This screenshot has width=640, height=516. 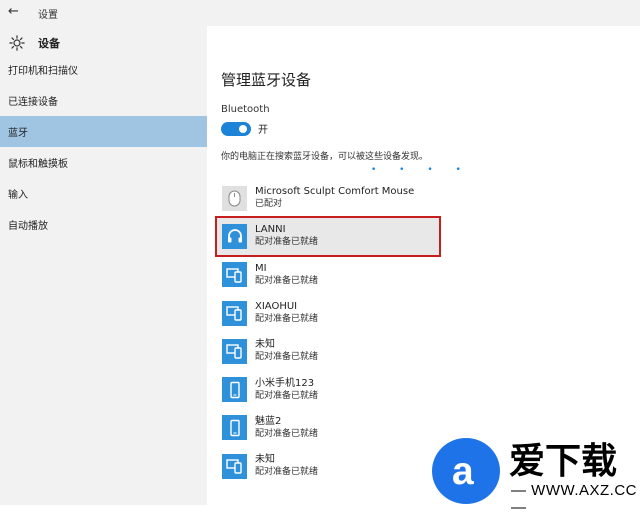 What do you see at coordinates (269, 204) in the screenshot?
I see `device-status: 已配对` at bounding box center [269, 204].